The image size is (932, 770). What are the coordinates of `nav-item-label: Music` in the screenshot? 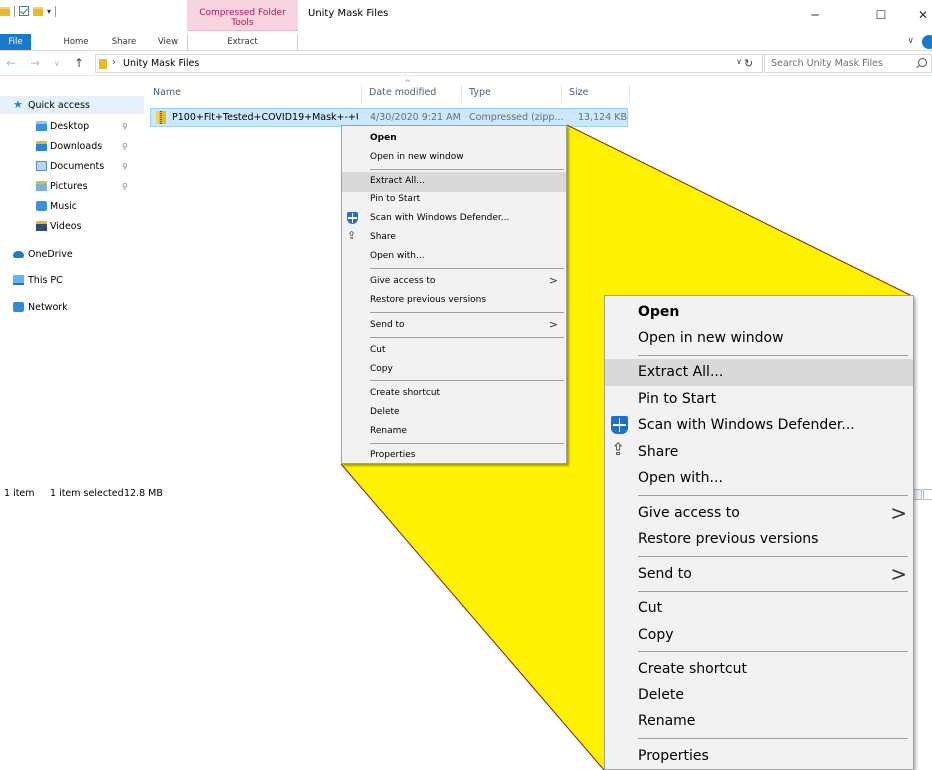 It's located at (64, 206).